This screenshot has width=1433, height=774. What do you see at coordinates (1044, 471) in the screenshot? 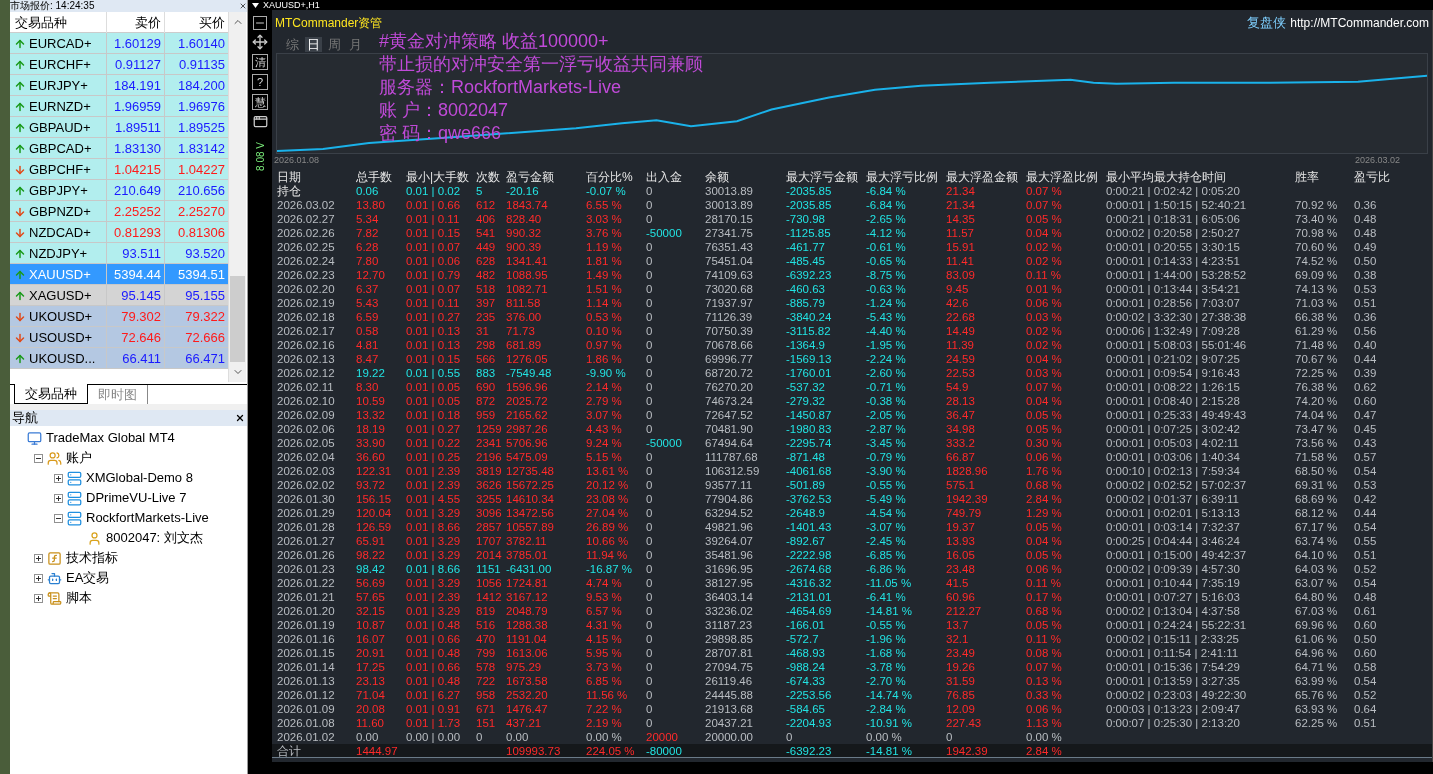
I see `table-cell-text: 1.76 %` at bounding box center [1044, 471].